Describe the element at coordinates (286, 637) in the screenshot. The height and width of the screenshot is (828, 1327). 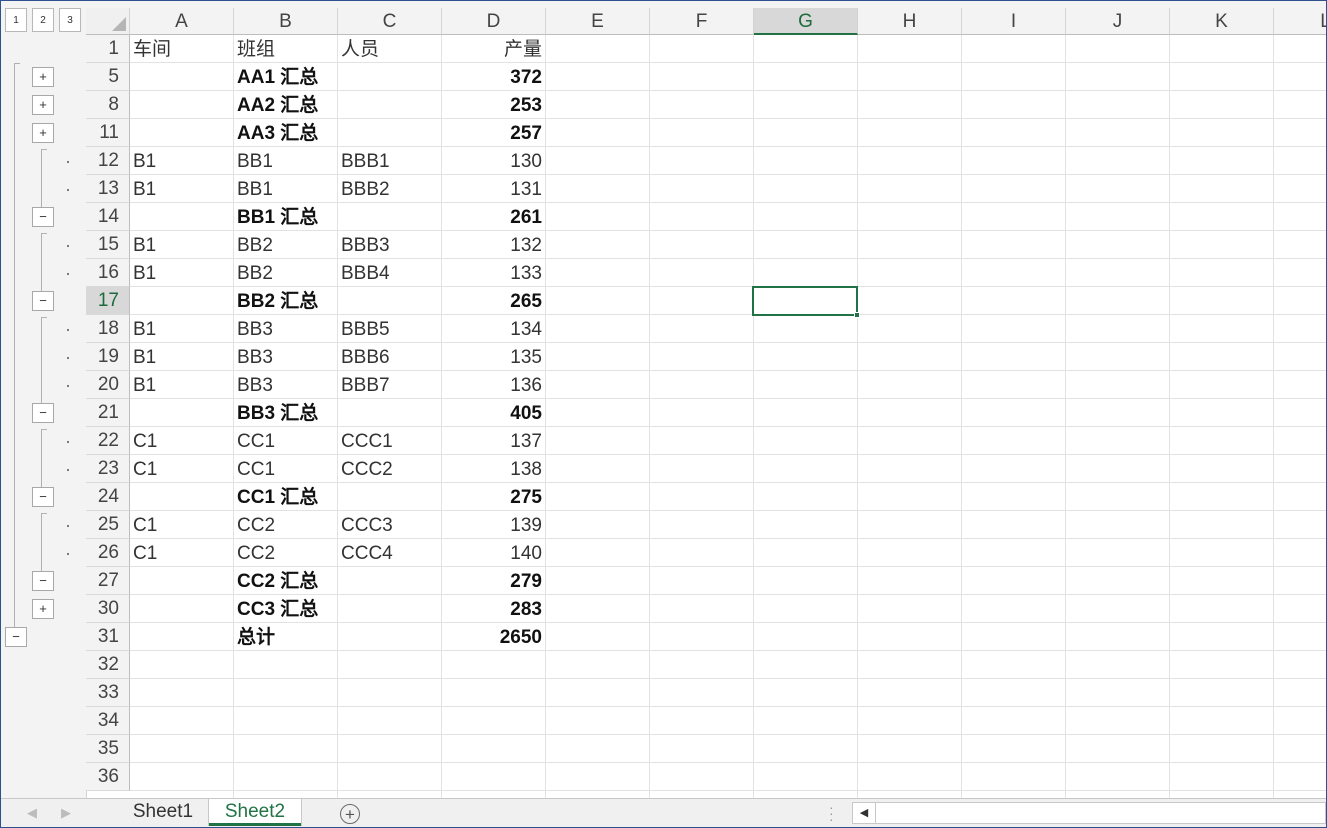
I see `cell-B31: 总计` at that location.